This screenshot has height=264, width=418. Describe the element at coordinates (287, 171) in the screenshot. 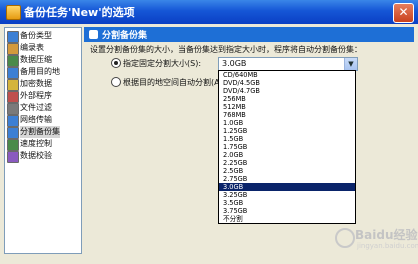

I see `dropdown-option: 2.5GB` at that location.